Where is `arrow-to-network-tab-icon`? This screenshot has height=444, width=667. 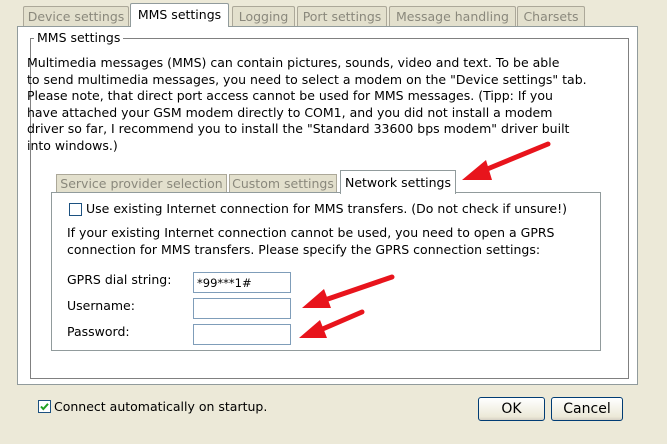 arrow-to-network-tab-icon is located at coordinates (506, 160).